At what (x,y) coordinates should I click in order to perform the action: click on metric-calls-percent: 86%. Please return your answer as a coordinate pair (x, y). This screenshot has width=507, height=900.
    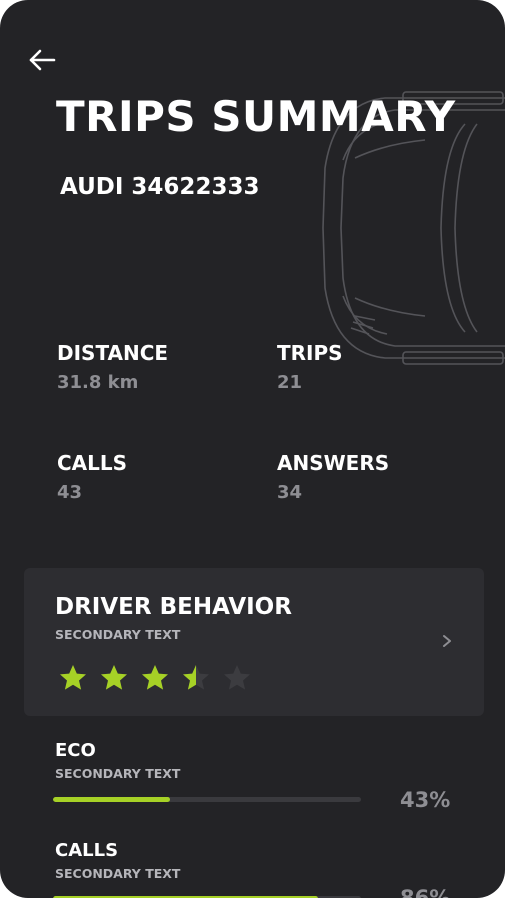
    Looking at the image, I should click on (425, 892).